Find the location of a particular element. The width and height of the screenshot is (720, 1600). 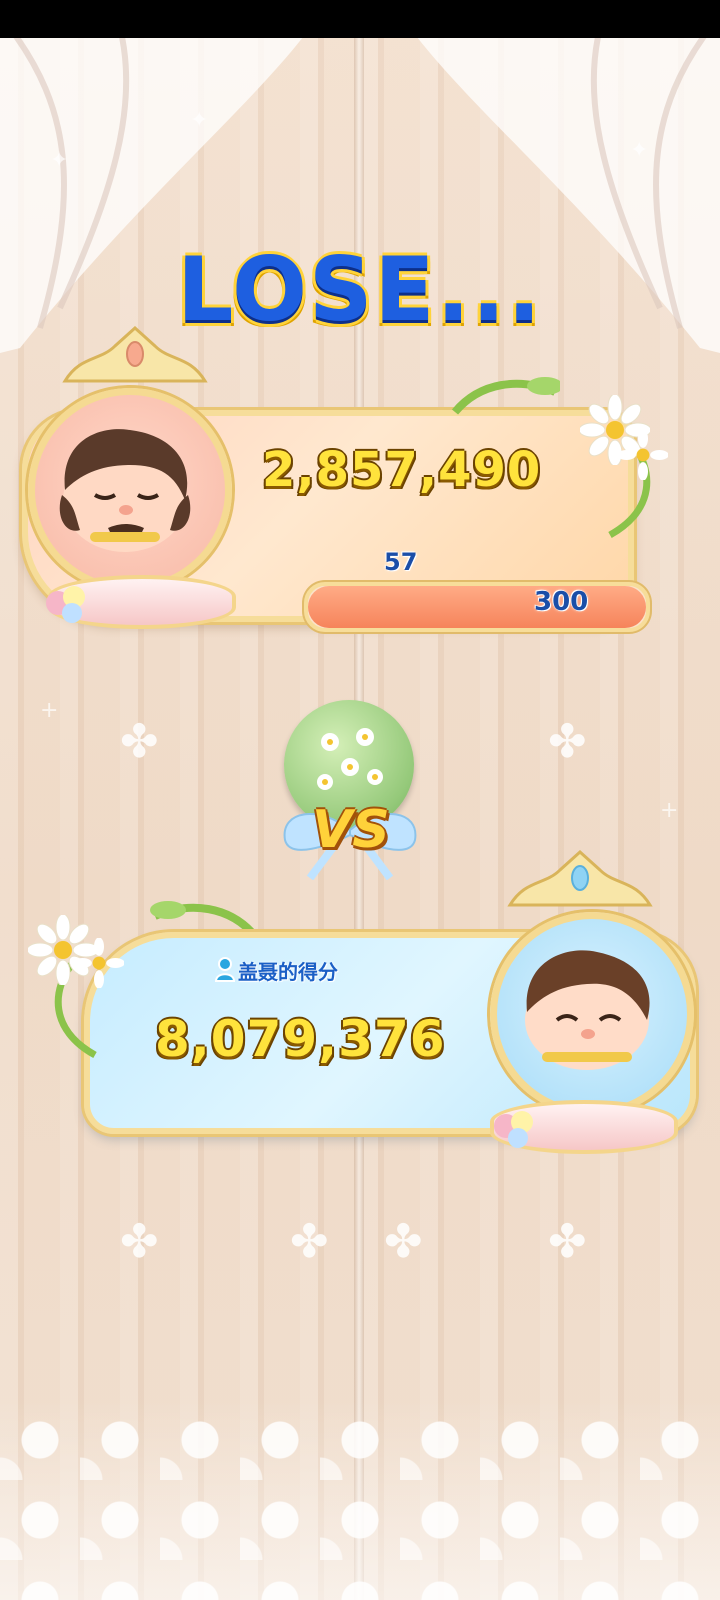

bouquet-daisies is located at coordinates (350, 759).